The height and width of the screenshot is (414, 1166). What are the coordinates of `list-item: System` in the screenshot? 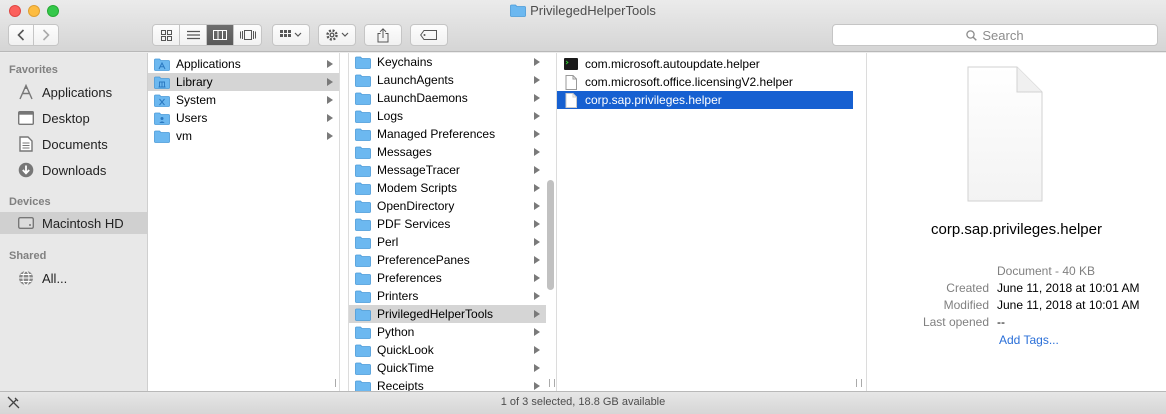 It's located at (243, 100).